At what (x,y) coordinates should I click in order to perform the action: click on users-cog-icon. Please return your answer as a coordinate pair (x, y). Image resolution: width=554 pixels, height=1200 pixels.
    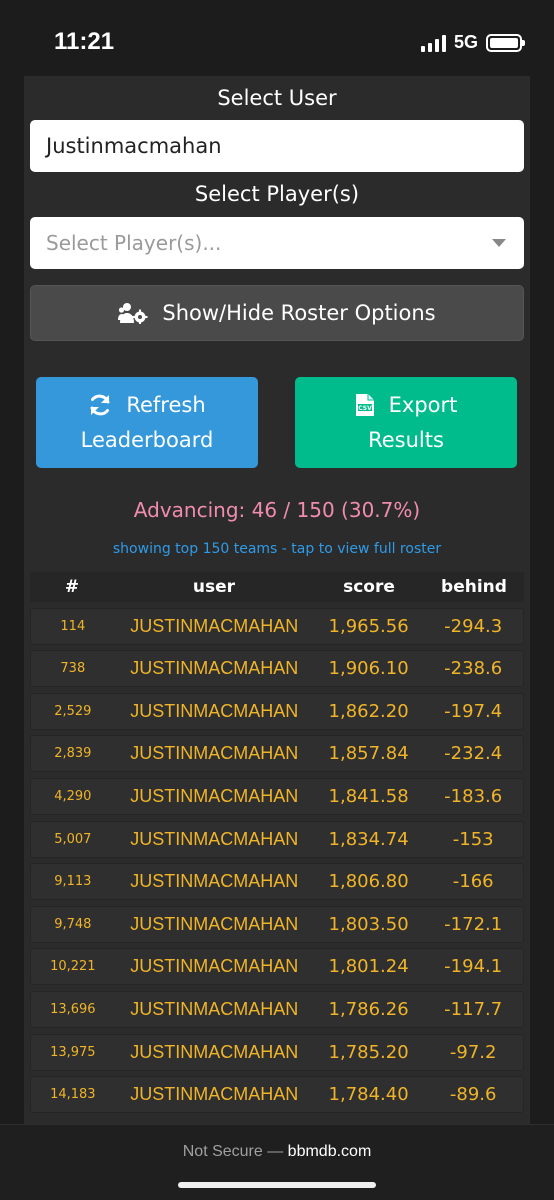
    Looking at the image, I should click on (133, 313).